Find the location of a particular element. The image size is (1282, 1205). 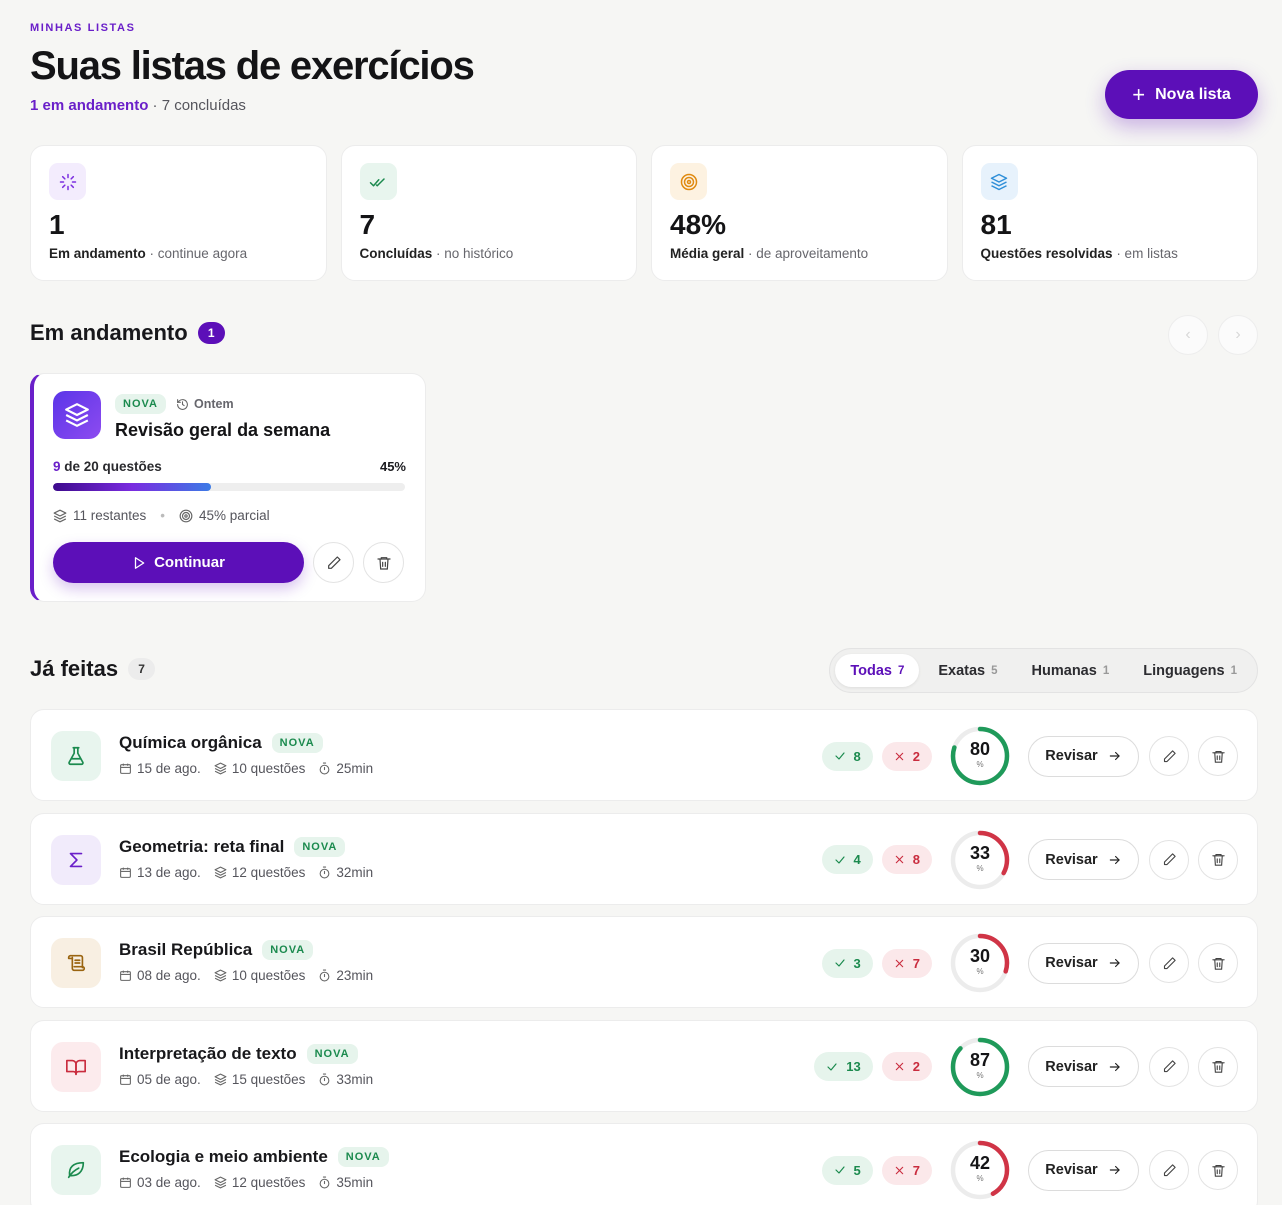

in-progress-summary: 1 em andamento is located at coordinates (89, 105).